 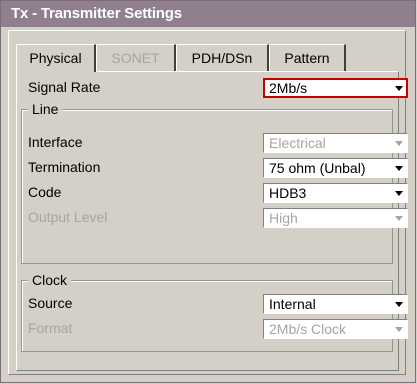 I want to click on window-title: Tx - Transmitter Settings, so click(x=96, y=13).